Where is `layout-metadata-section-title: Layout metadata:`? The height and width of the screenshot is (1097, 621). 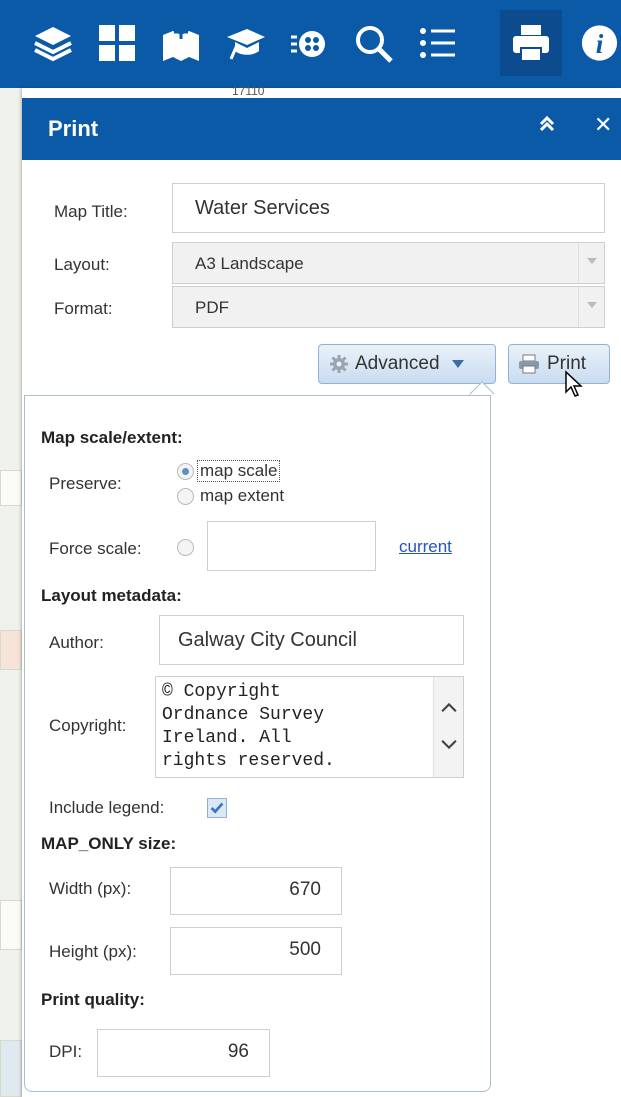
layout-metadata-section-title: Layout metadata: is located at coordinates (111, 595).